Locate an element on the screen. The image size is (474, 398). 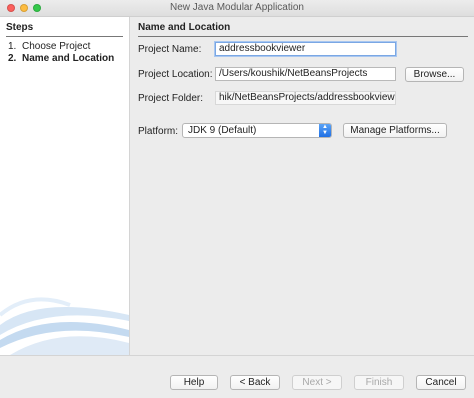
footer-divider is located at coordinates (237, 355).